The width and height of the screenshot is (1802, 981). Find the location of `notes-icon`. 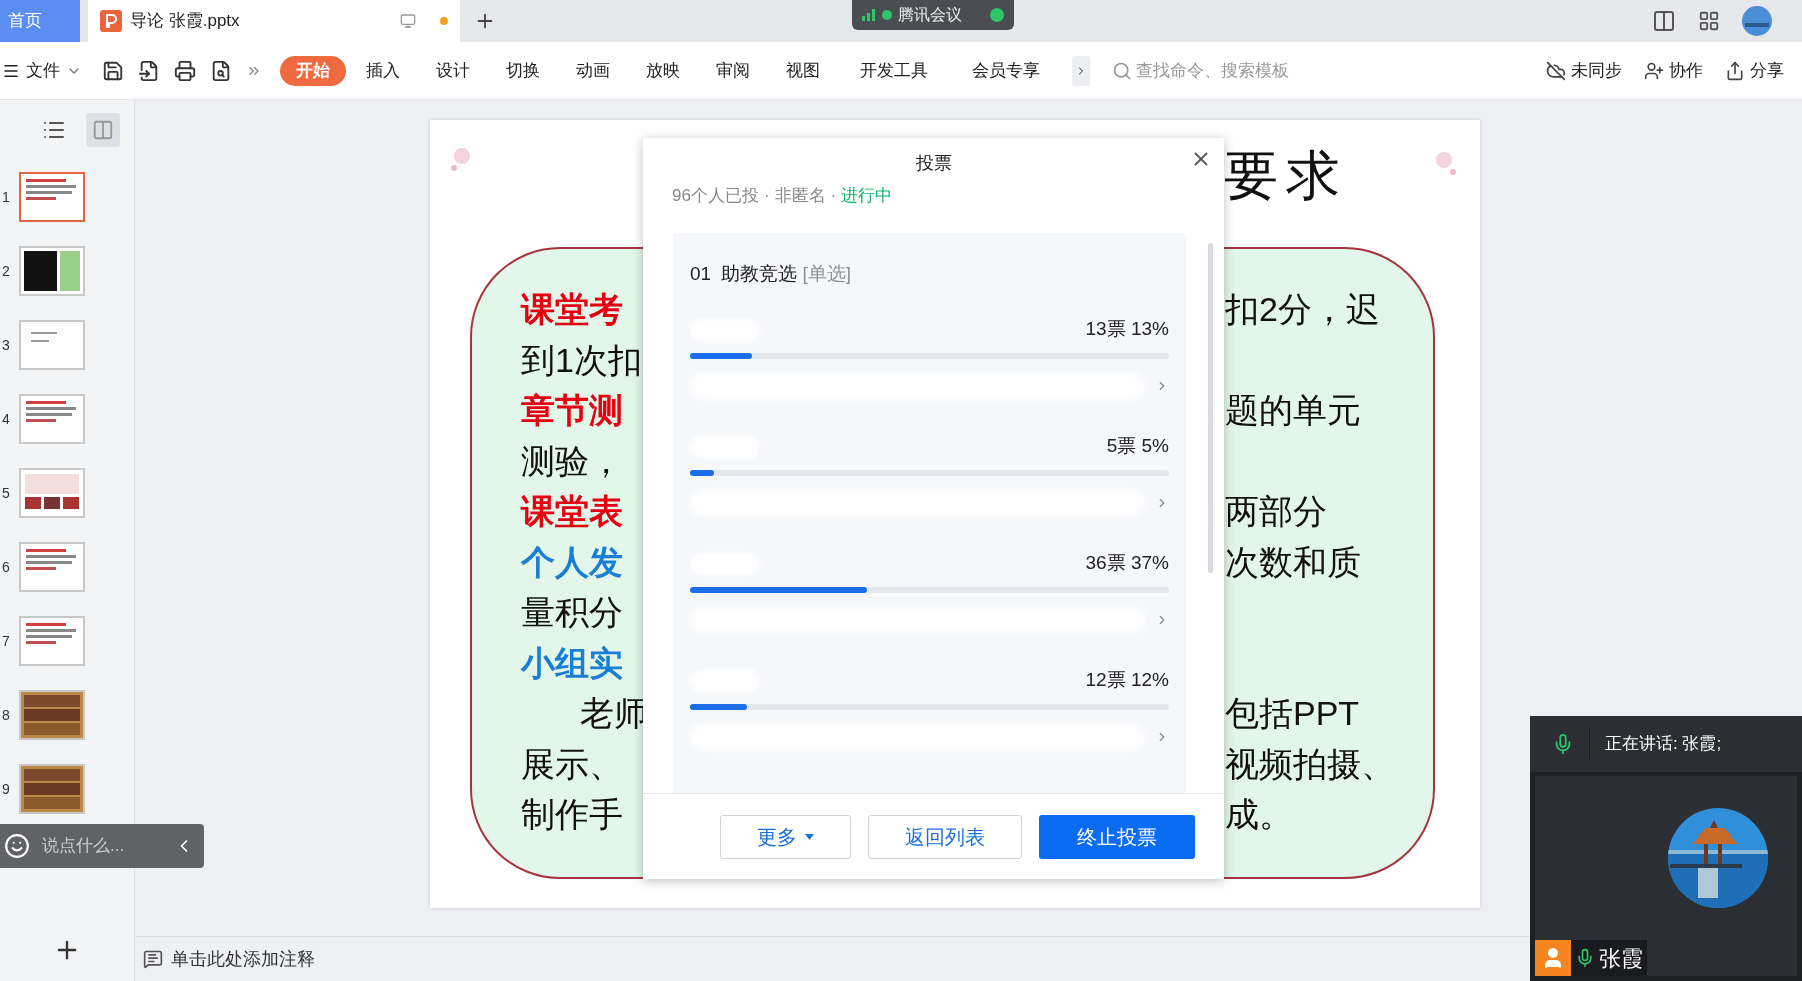

notes-icon is located at coordinates (153, 959).